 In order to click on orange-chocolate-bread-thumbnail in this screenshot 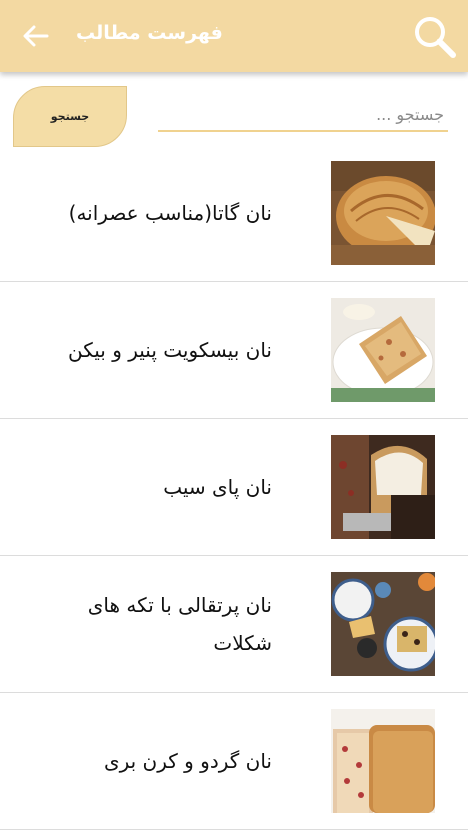, I will do `click(383, 624)`.